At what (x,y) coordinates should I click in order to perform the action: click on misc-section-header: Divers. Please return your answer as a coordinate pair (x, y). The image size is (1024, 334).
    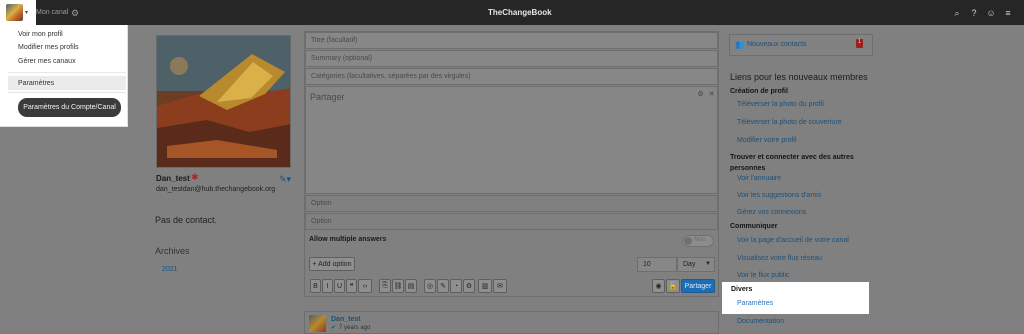
    Looking at the image, I should click on (742, 289).